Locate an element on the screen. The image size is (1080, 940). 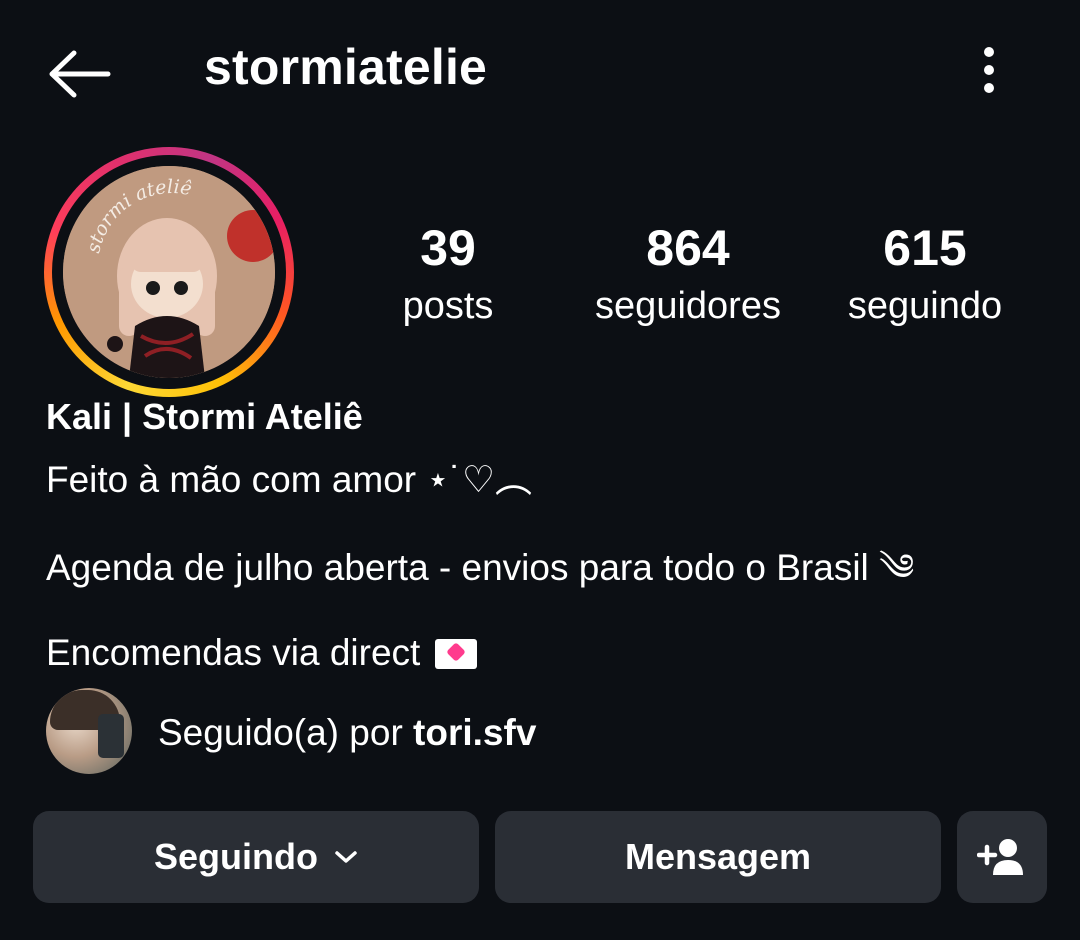
posts-label: posts is located at coordinates (448, 306).